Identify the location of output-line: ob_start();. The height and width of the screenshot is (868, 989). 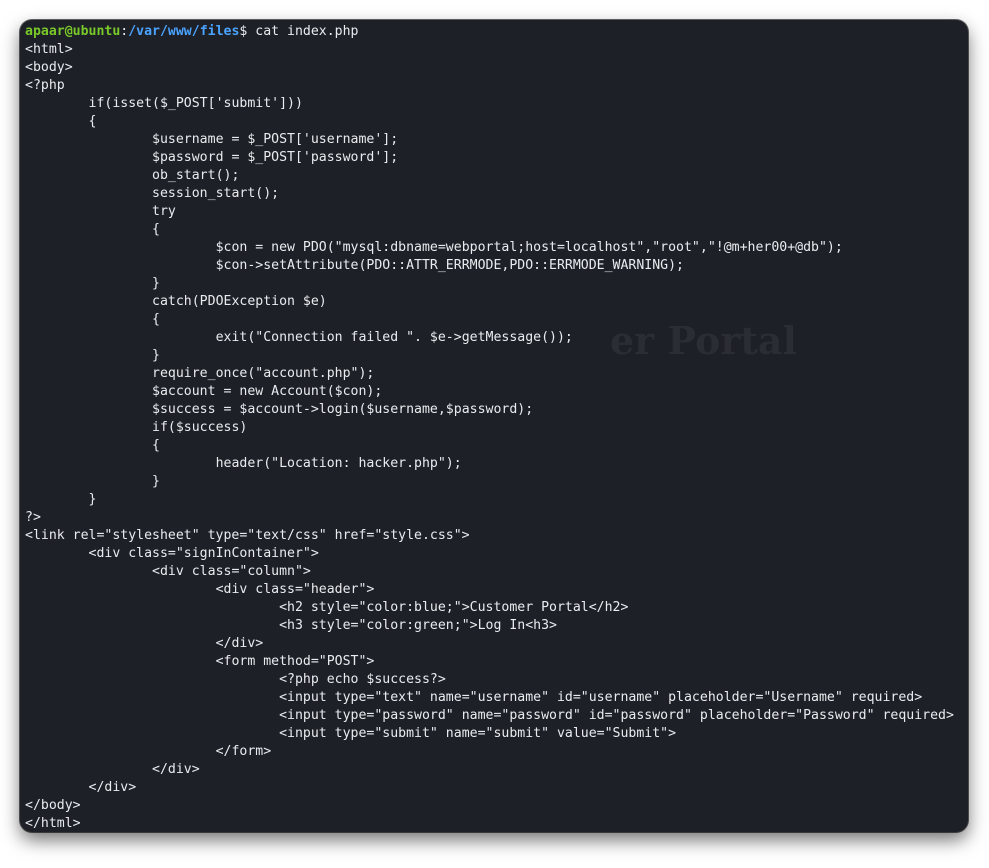
(132, 175).